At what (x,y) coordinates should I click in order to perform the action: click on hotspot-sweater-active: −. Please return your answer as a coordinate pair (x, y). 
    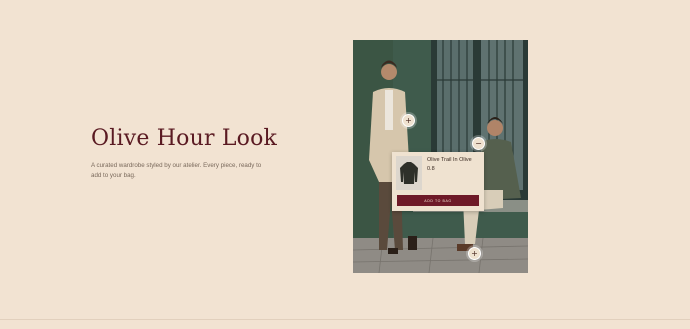
    Looking at the image, I should click on (478, 143).